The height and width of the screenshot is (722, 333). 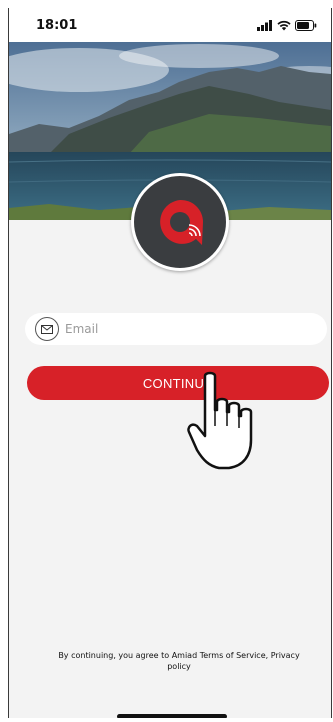 I want to click on status-bar: 18:01, so click(x=170, y=25).